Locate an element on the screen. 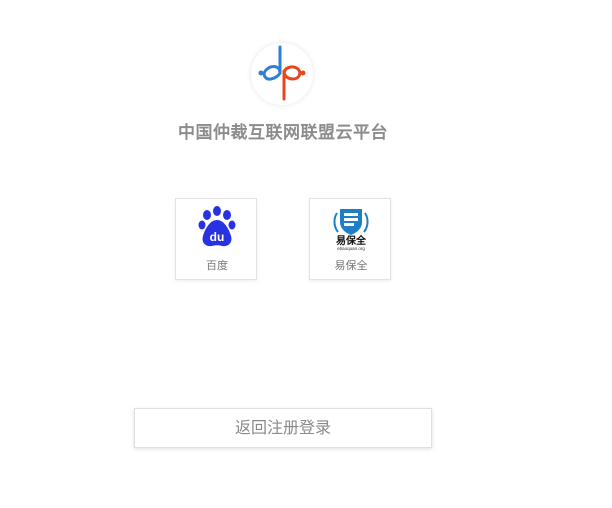 This screenshot has height=508, width=612. provider-card-ebaoquan: 易保全 ebaoquan.org 易保全 is located at coordinates (350, 239).